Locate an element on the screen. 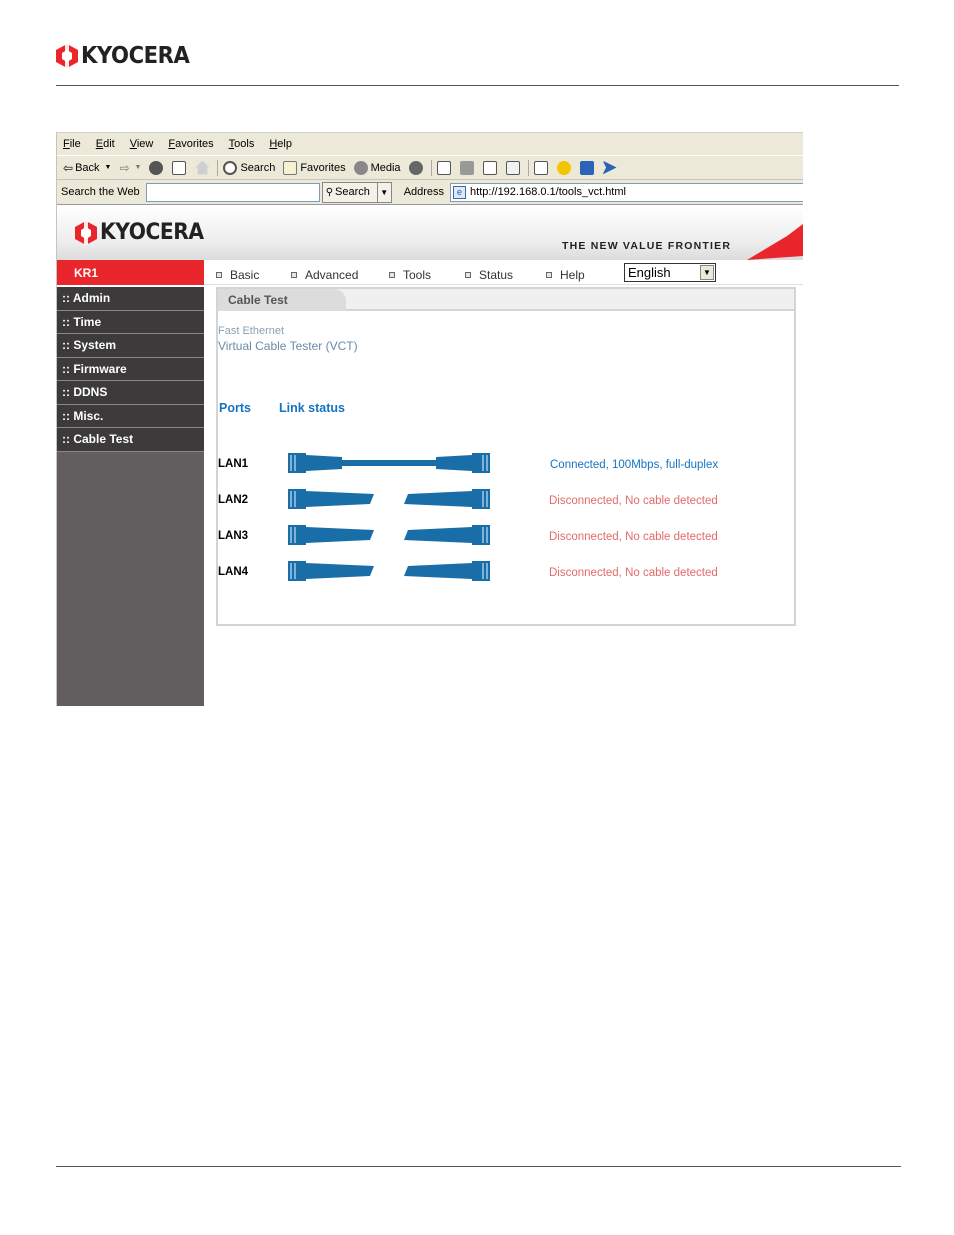  print-icon is located at coordinates (466, 167).